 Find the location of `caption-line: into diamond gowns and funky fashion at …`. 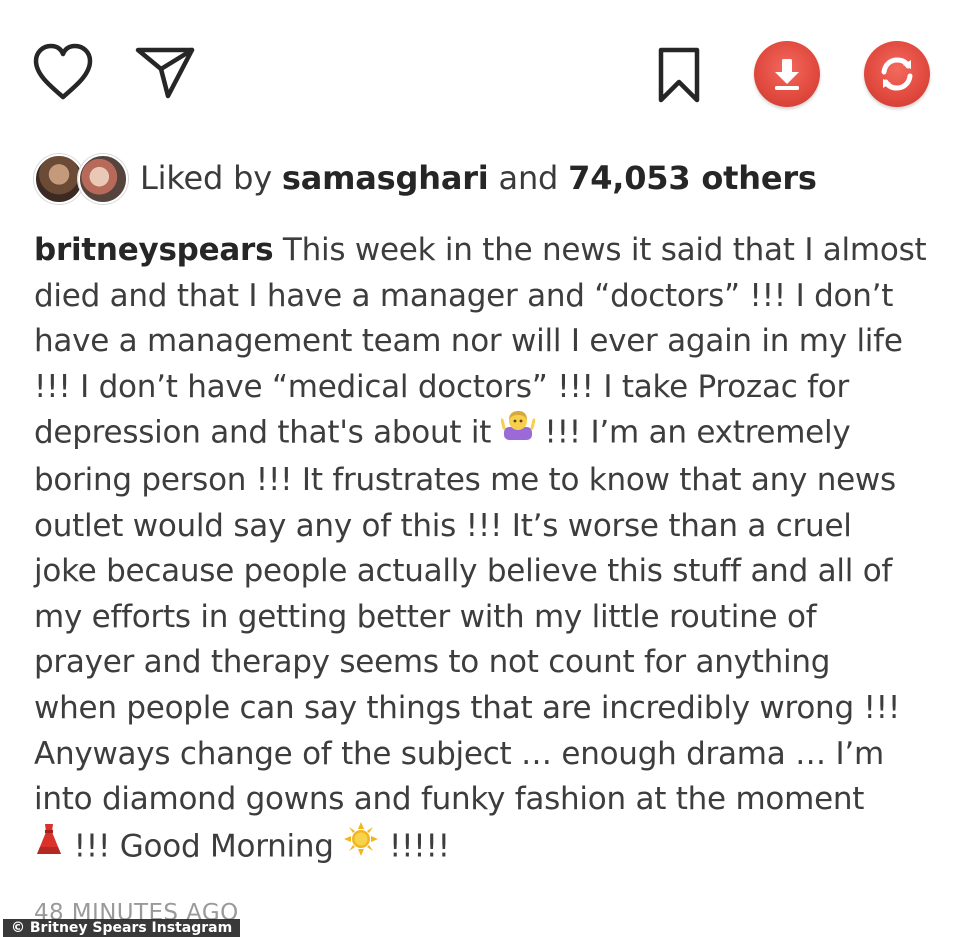

caption-line: into diamond gowns and funky fashion at … is located at coordinates (449, 799).